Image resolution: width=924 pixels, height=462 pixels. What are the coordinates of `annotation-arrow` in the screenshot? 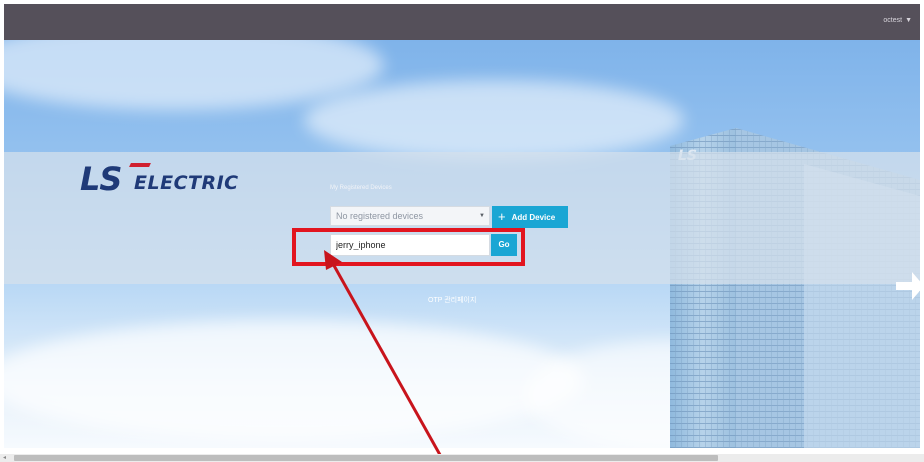 It's located at (385, 356).